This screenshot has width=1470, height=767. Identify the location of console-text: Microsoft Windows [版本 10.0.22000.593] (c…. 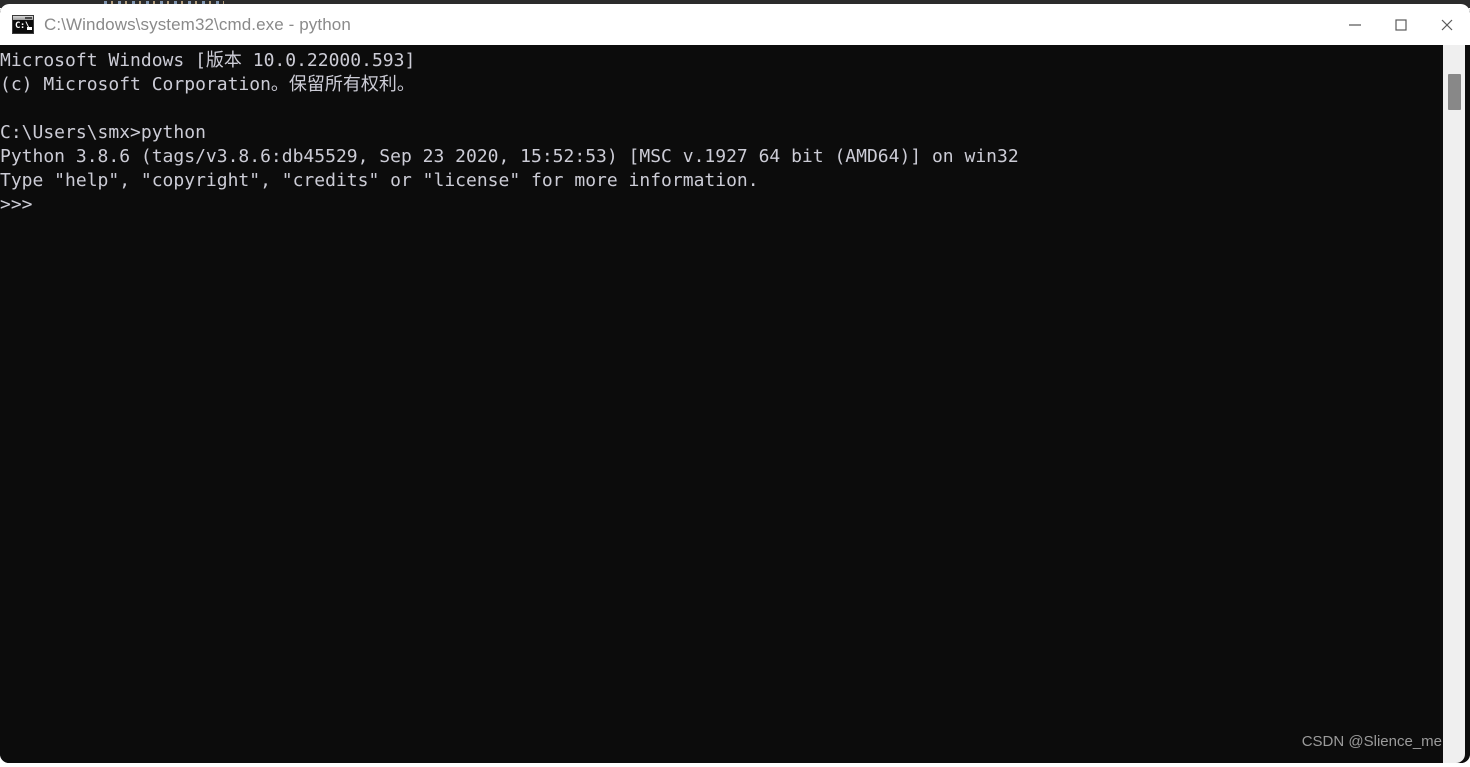
(509, 132).